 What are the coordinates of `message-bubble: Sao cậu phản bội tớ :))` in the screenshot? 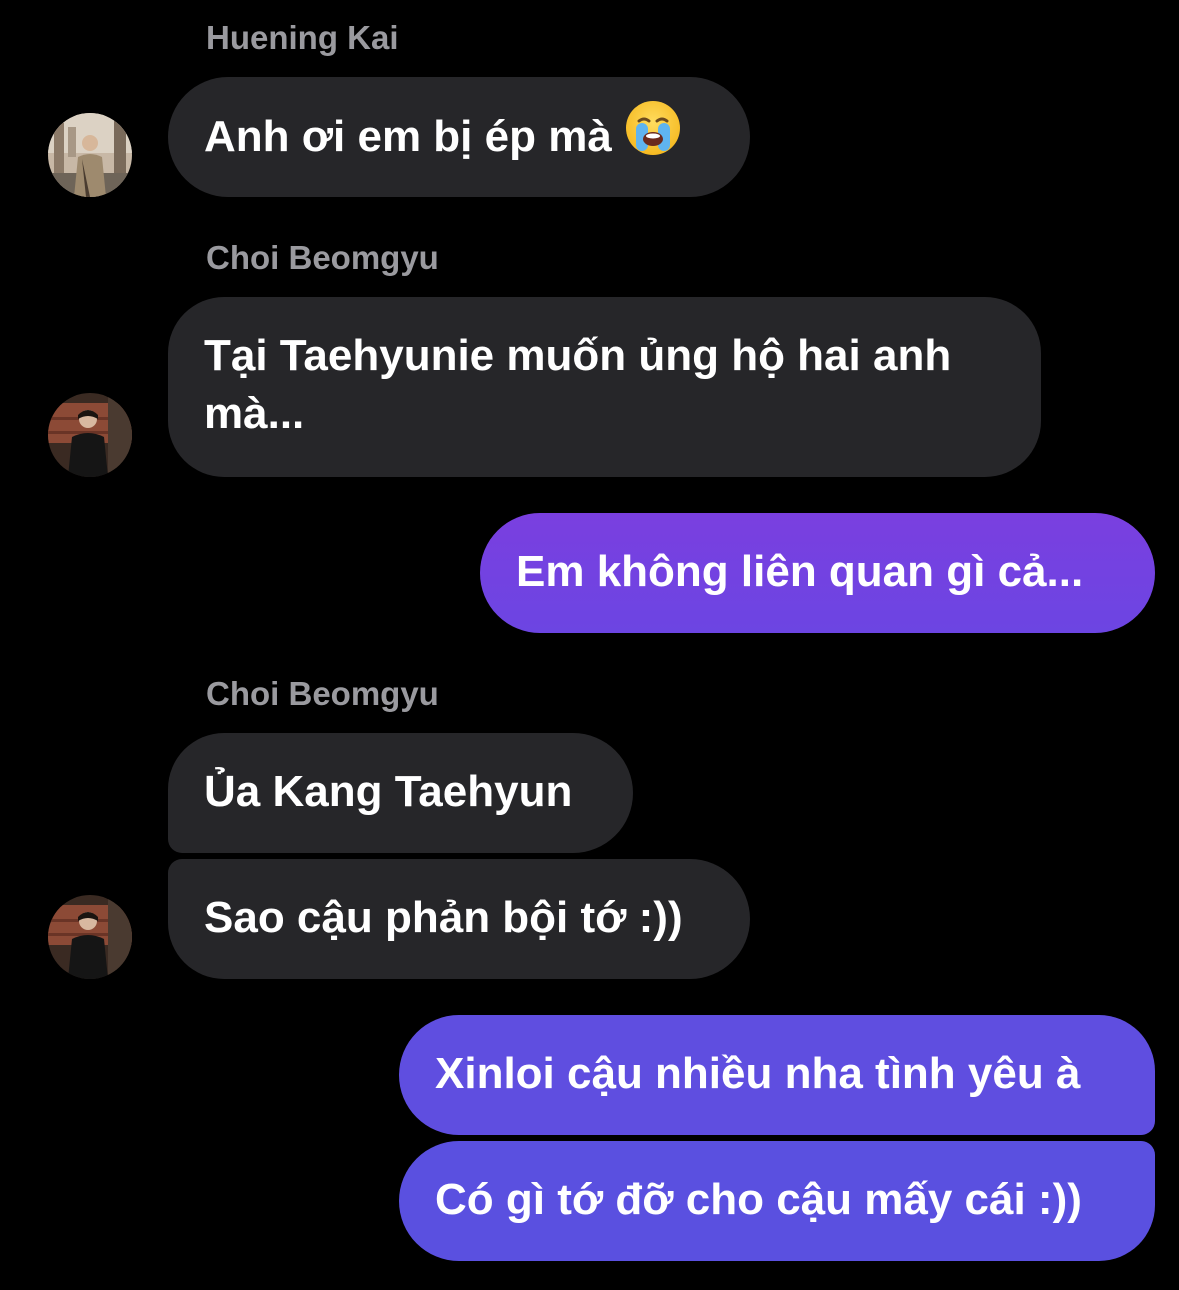 It's located at (459, 919).